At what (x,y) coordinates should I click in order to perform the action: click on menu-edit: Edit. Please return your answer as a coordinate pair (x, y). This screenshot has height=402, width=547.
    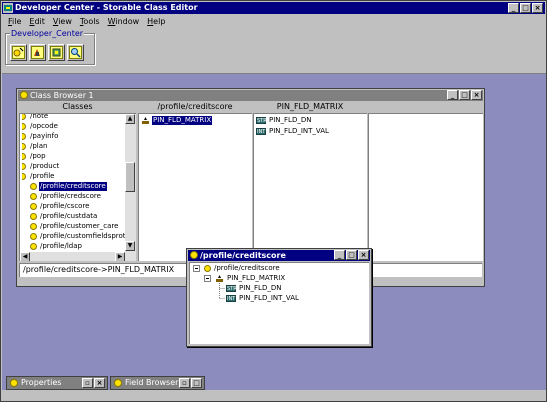
    Looking at the image, I should click on (37, 22).